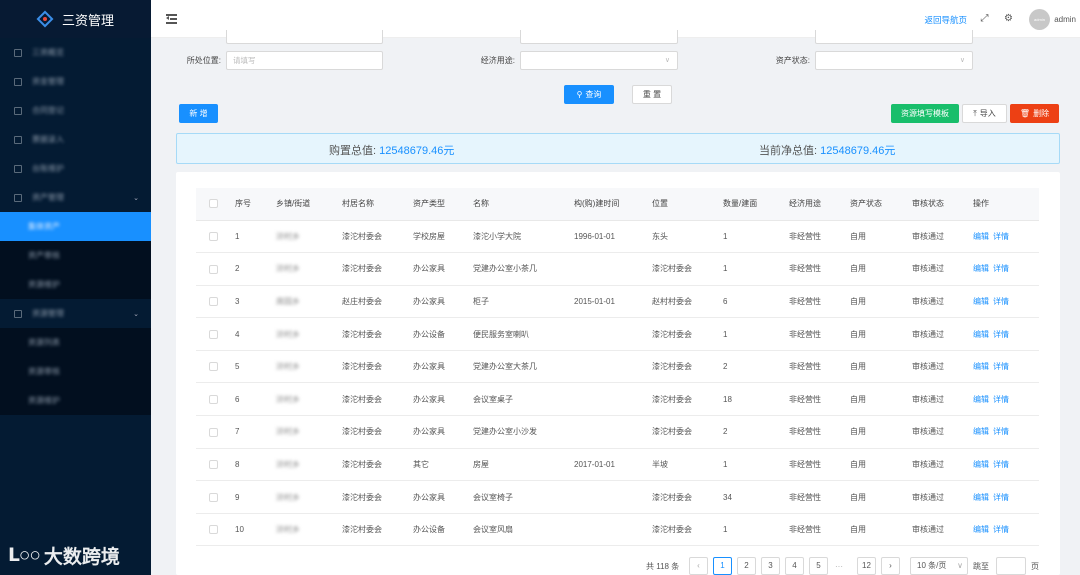  I want to click on purchase-total-value: 12548679.46元, so click(417, 151).